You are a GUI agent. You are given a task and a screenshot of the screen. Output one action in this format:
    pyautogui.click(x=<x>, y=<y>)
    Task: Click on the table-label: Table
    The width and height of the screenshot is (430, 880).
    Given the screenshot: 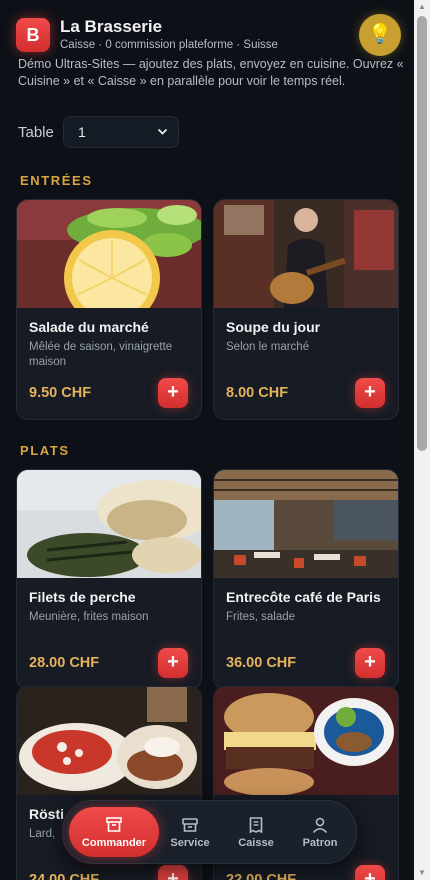 What is the action you would take?
    pyautogui.click(x=36, y=132)
    